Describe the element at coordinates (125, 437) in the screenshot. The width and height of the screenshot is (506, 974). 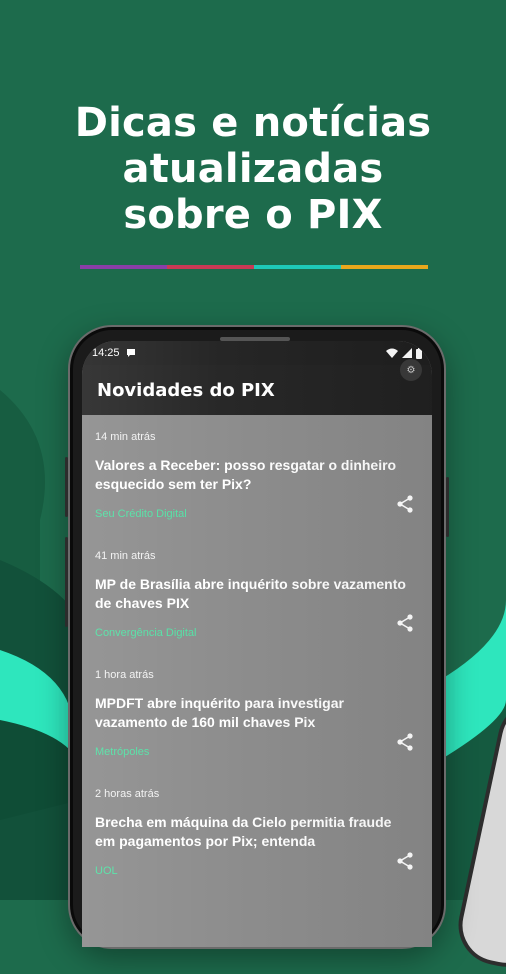
I see `news-age: 14 min atrás` at that location.